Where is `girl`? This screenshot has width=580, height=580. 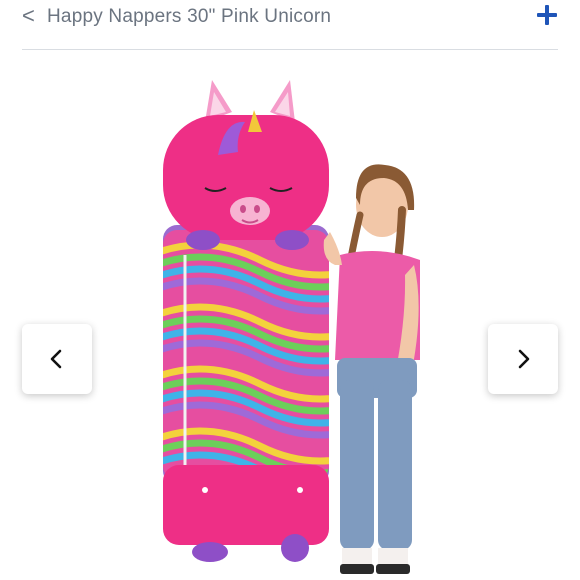
girl is located at coordinates (371, 369).